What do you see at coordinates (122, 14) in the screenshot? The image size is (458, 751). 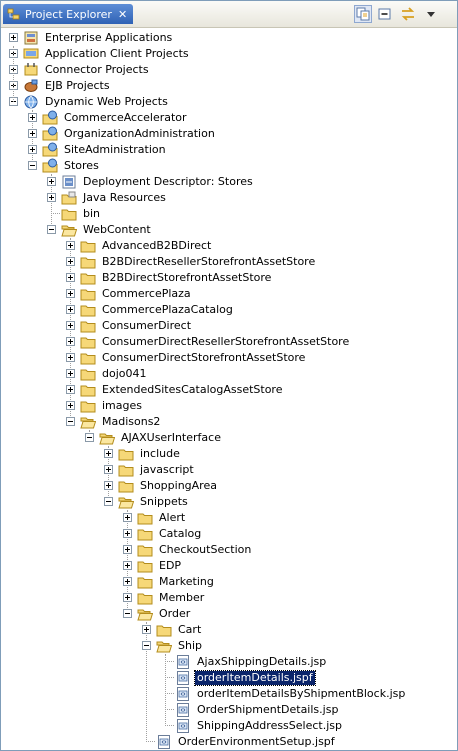 I see `close-icon: ✕` at bounding box center [122, 14].